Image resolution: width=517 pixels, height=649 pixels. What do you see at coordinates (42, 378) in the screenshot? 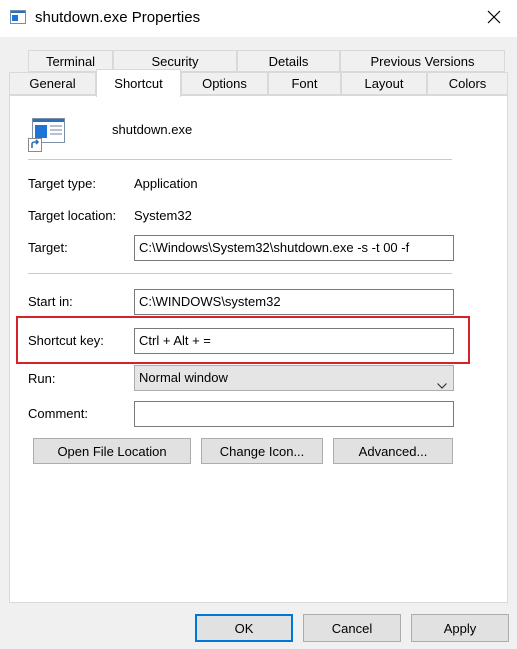
I see `run-label: Run:` at bounding box center [42, 378].